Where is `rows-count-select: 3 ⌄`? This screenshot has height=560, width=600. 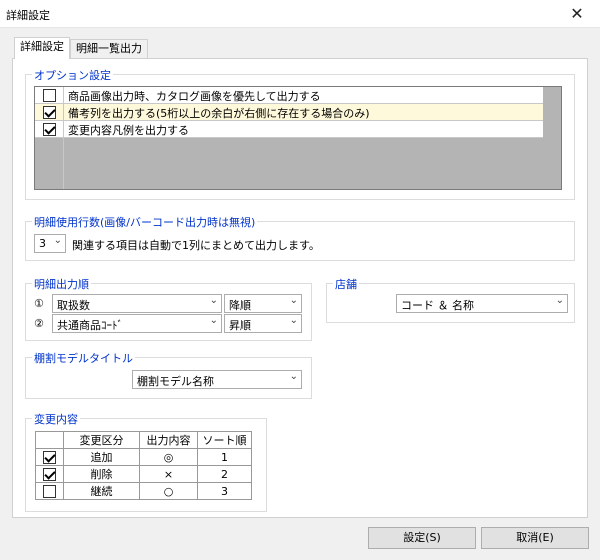 rows-count-select: 3 ⌄ is located at coordinates (50, 243).